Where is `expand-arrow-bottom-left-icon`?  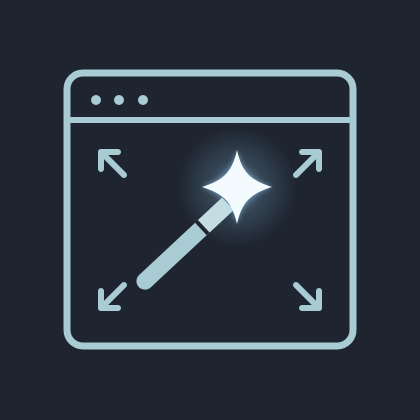 expand-arrow-bottom-left-icon is located at coordinates (112, 296).